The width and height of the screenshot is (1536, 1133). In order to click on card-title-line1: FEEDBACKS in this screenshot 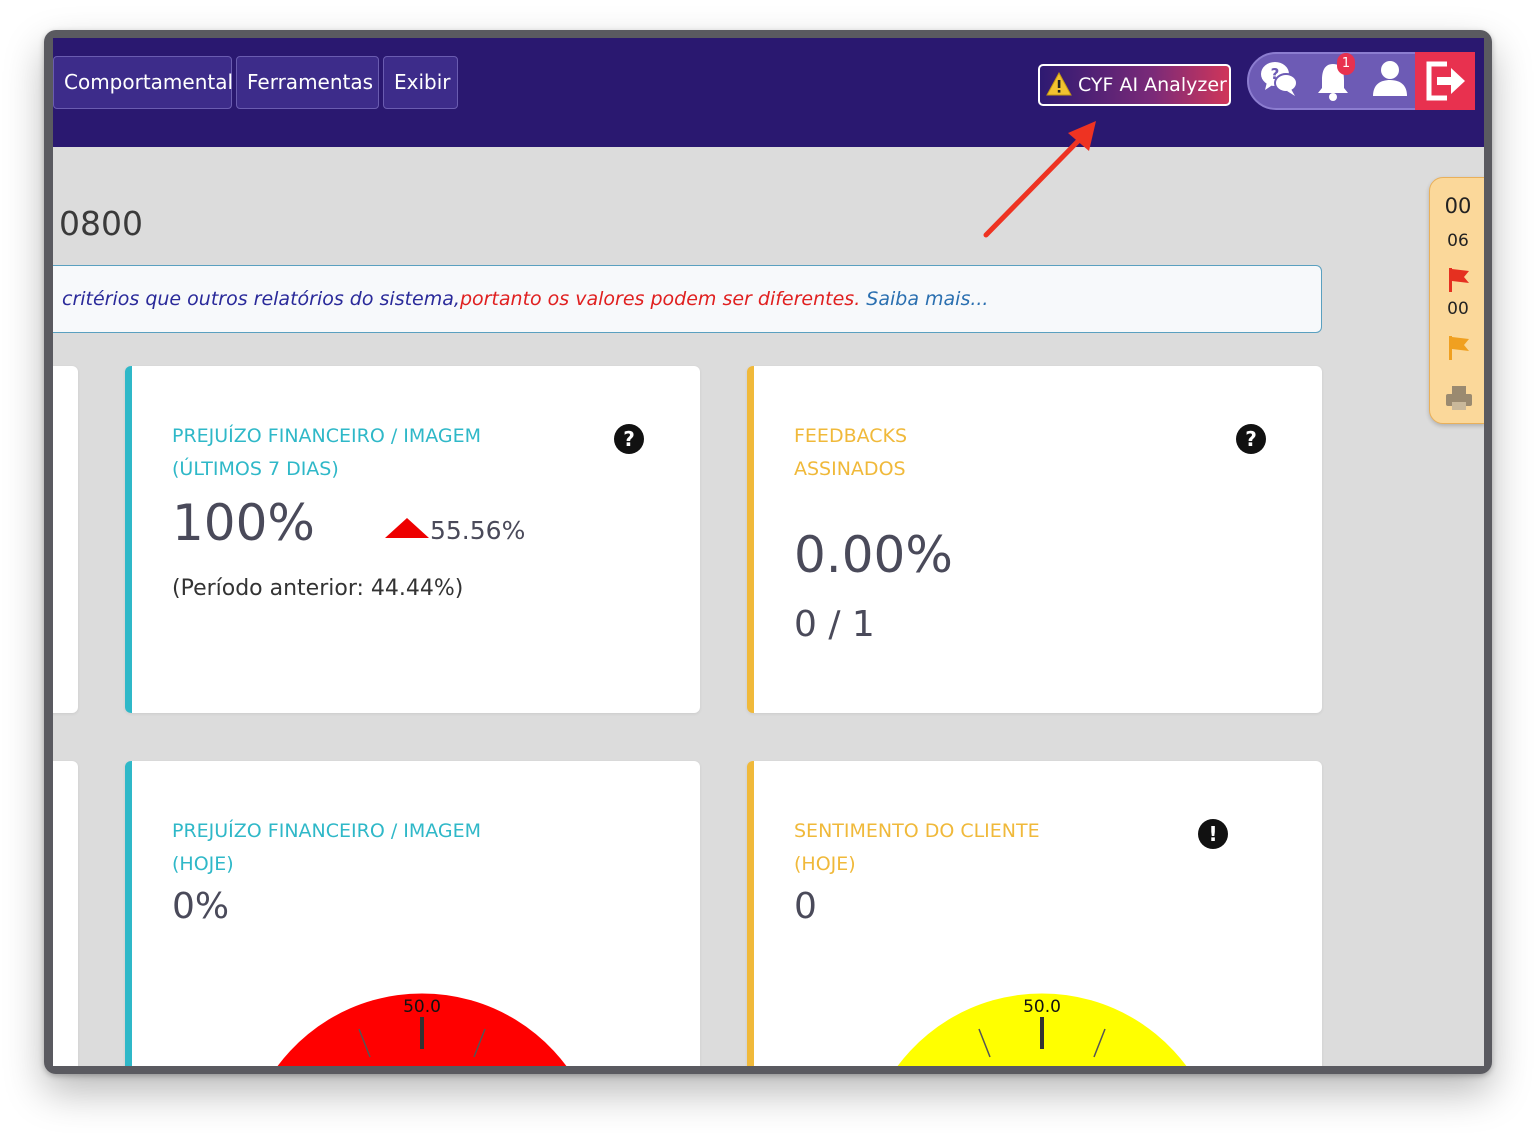, I will do `click(851, 436)`.